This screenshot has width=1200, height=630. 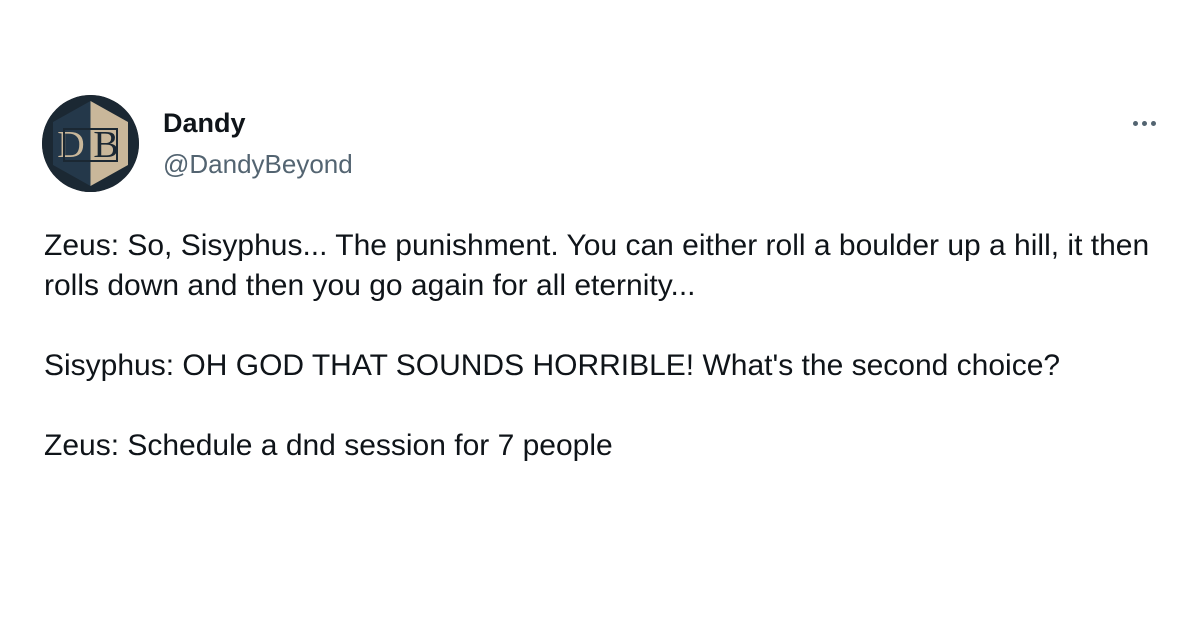 I want to click on avatar: D B, so click(x=90, y=143).